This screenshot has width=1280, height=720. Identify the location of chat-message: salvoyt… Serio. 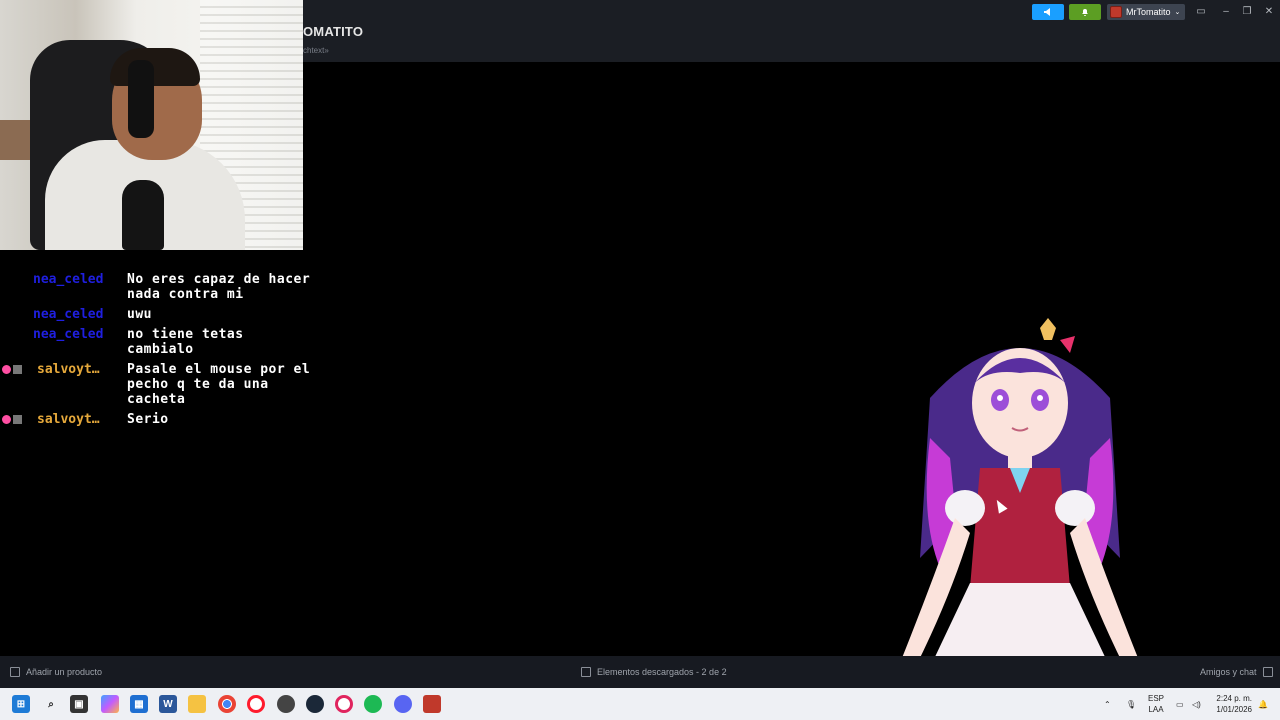
(160, 419).